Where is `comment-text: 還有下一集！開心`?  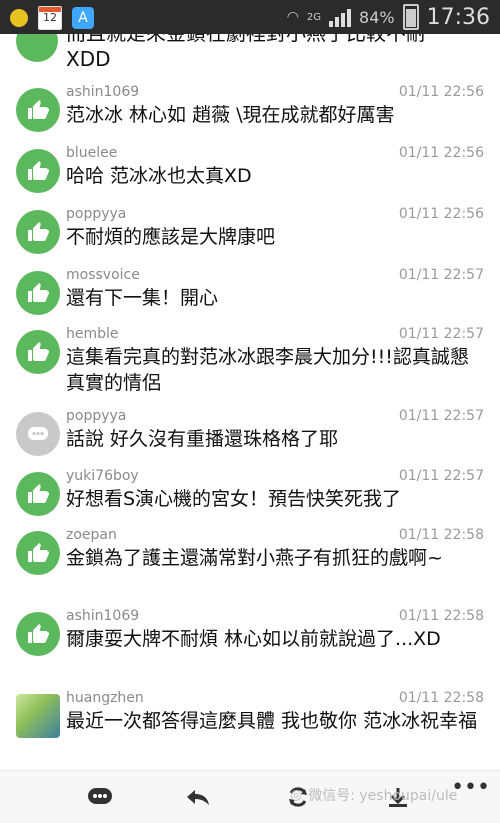
comment-text: 還有下一集！開心 is located at coordinates (142, 298).